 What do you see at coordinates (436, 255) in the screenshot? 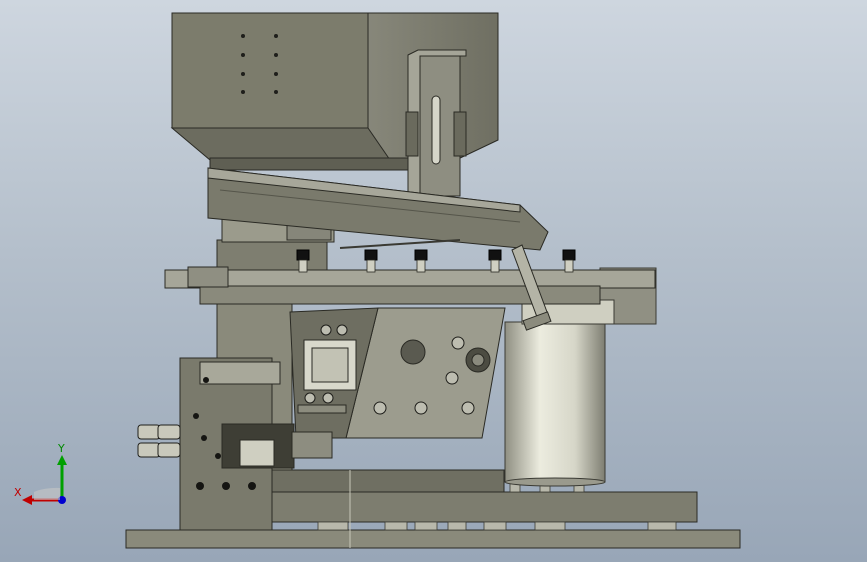
I see `clamp-knobs` at bounding box center [436, 255].